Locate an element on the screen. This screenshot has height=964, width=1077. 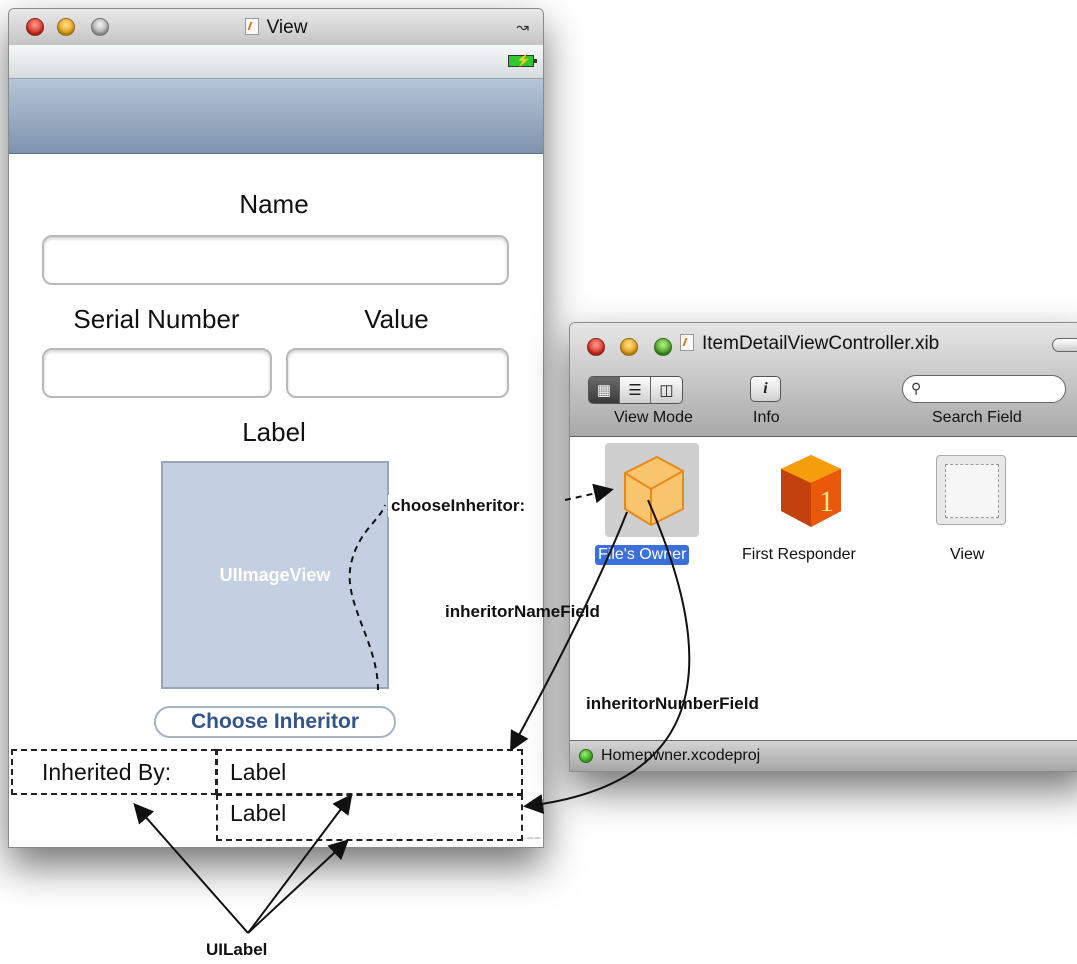
xib-window-title-text: ItemDetailViewController.xib is located at coordinates (821, 343).